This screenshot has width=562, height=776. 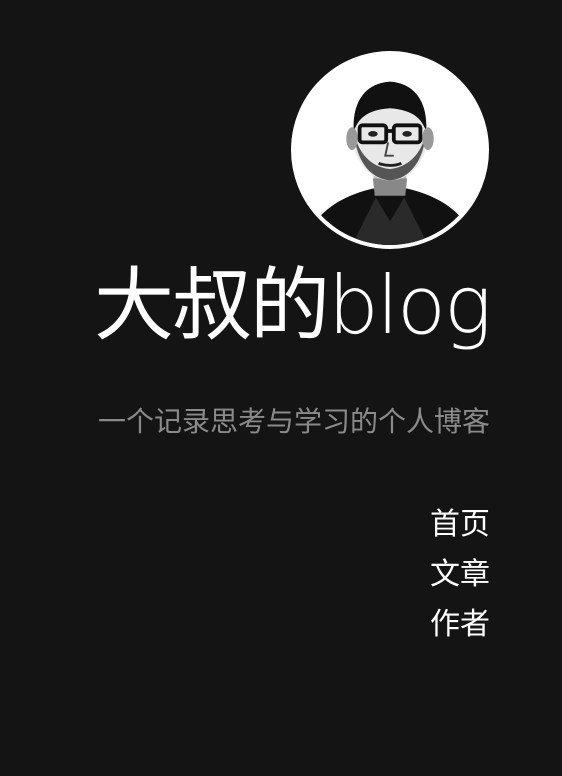 I want to click on author-avatar, so click(x=390, y=150).